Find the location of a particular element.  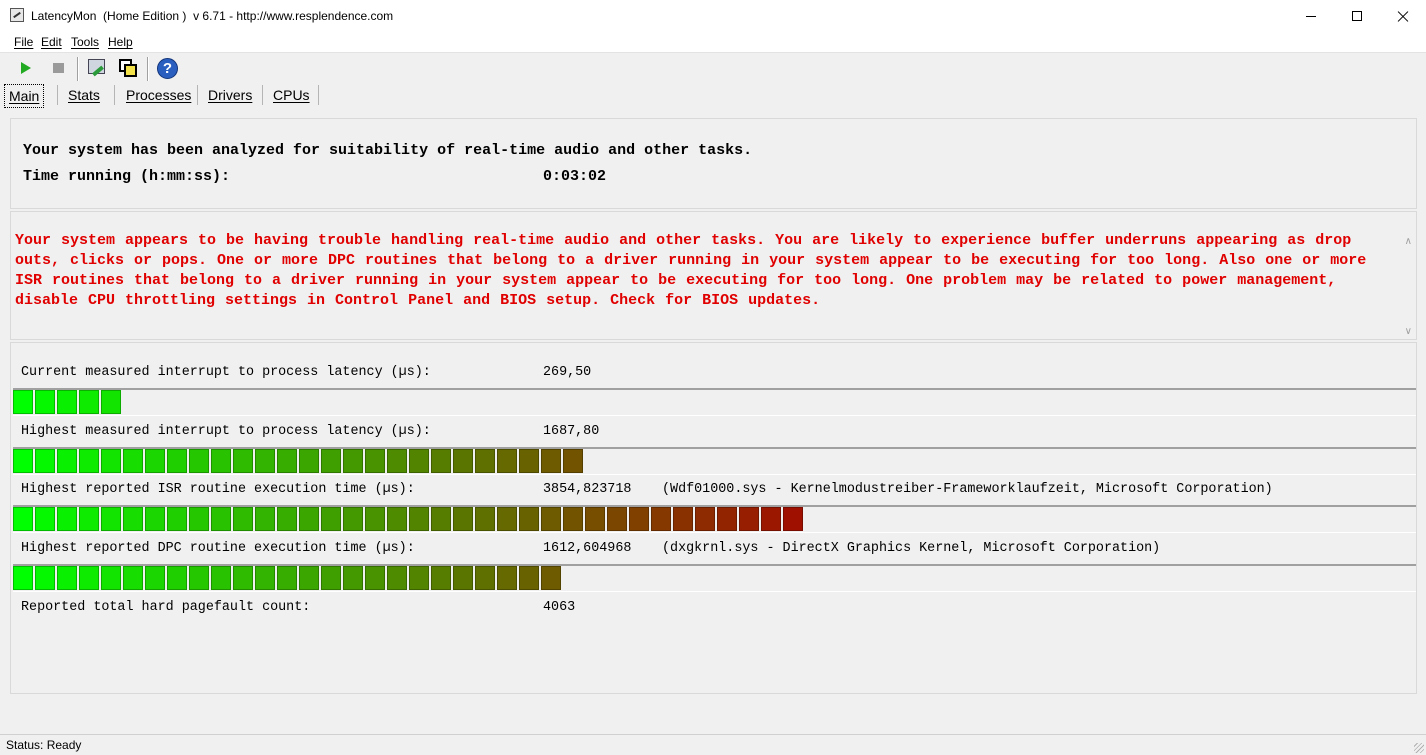

tab-main: Main is located at coordinates (24, 96).